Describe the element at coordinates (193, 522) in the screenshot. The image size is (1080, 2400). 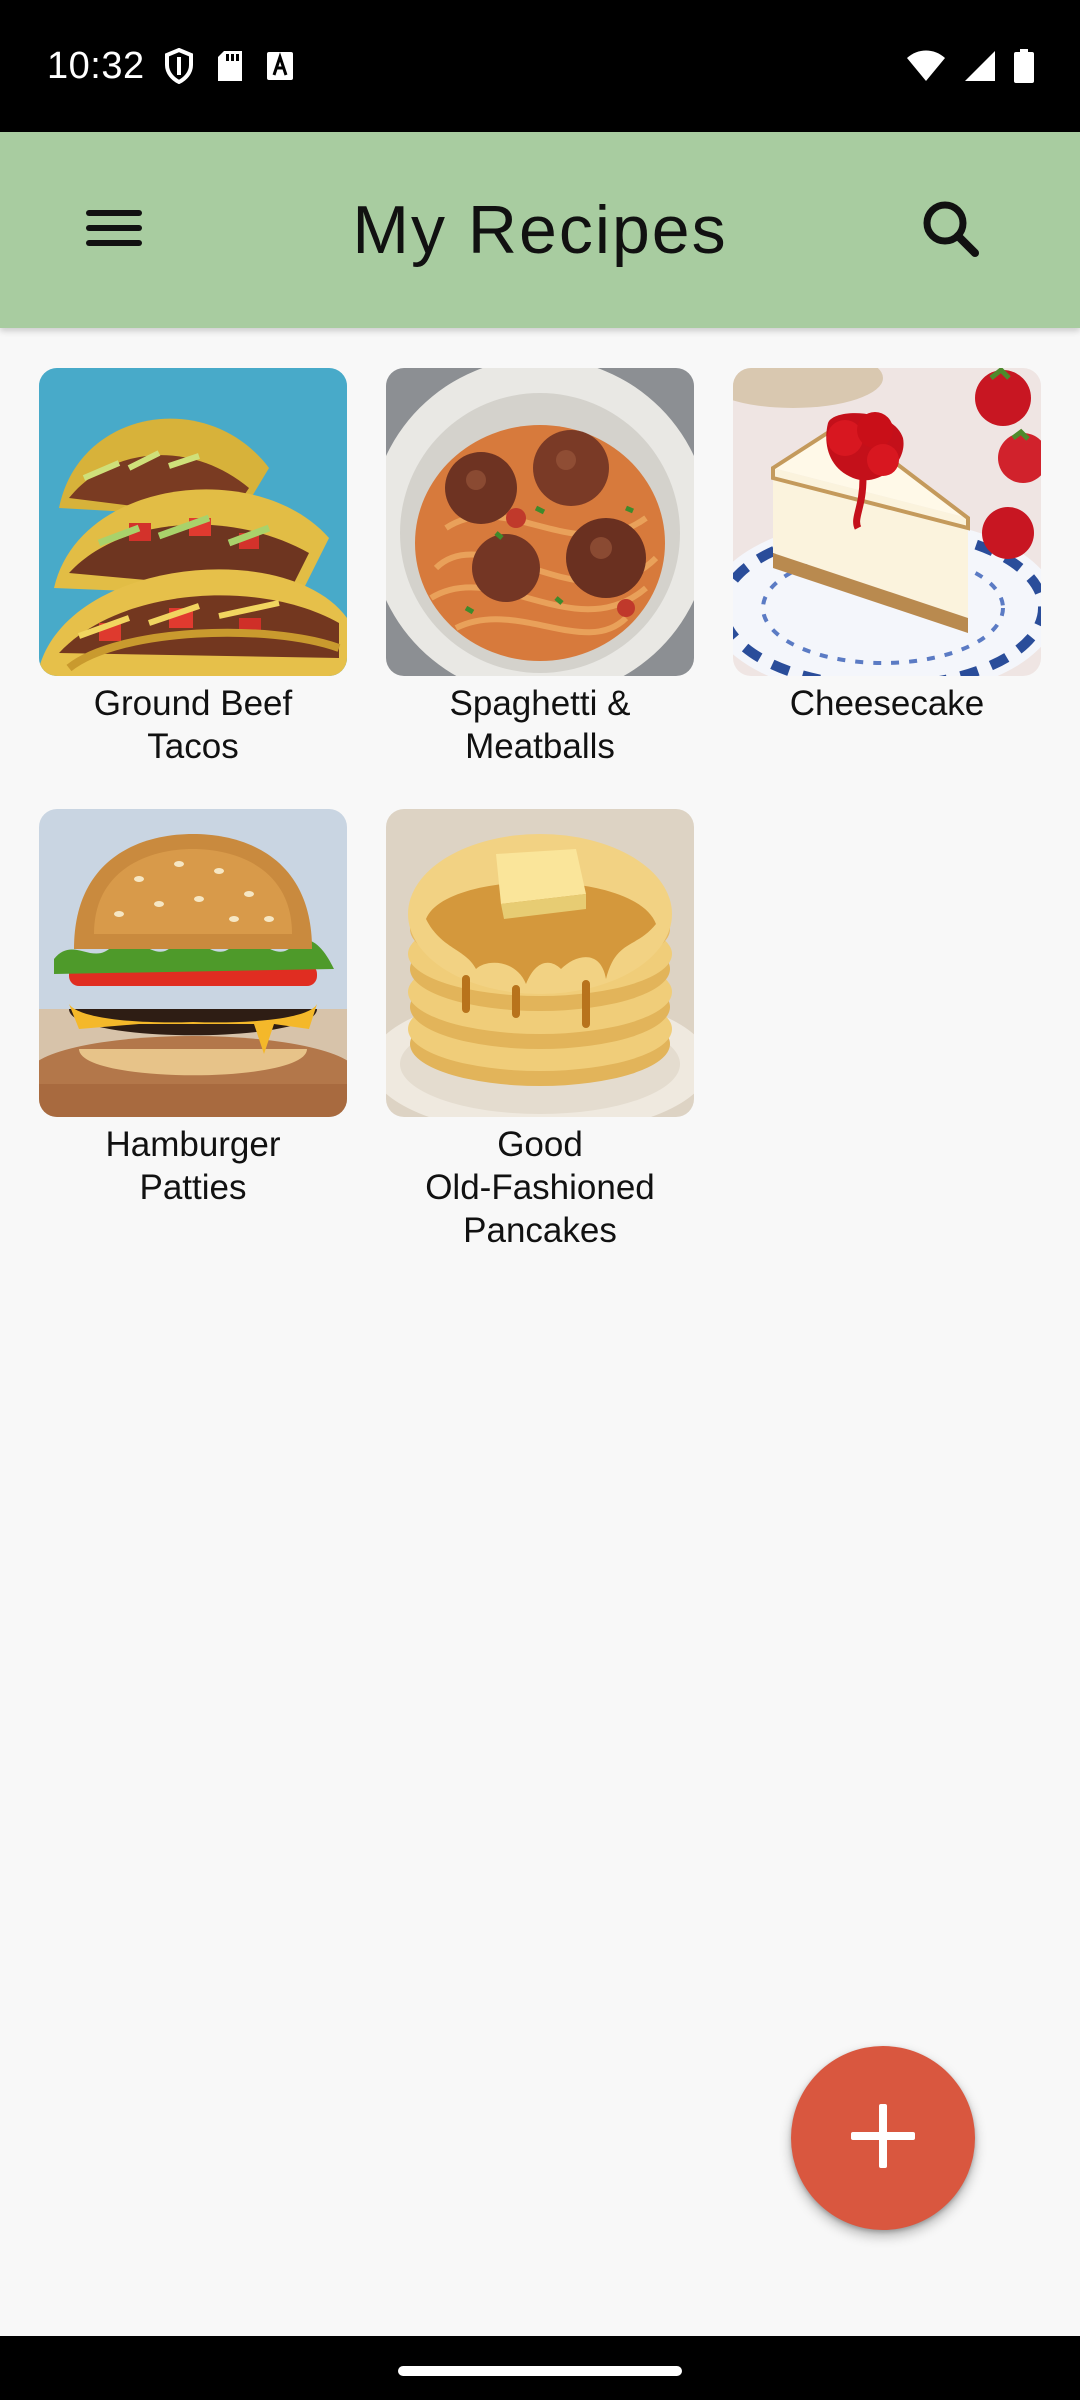
I see `recipe-image-tacos` at that location.